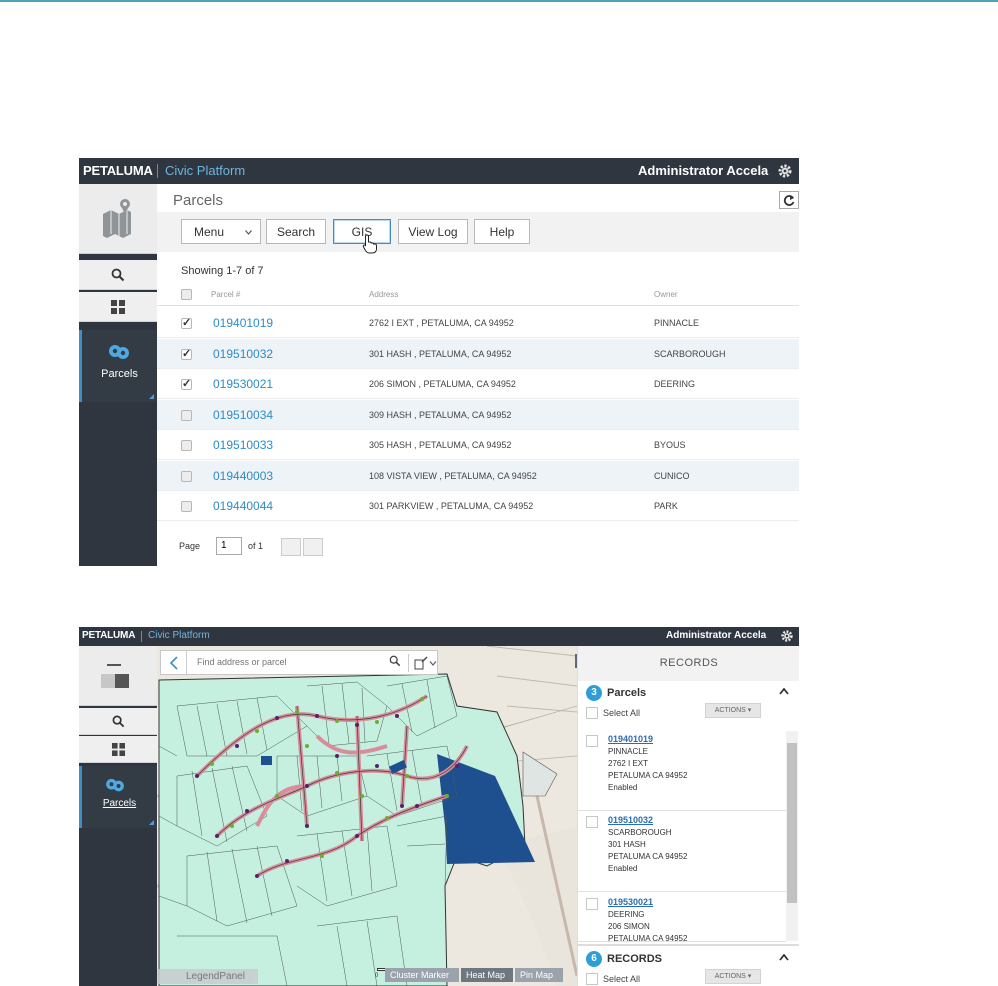  I want to click on card-city: PETALUMA CA 94952, so click(648, 775).